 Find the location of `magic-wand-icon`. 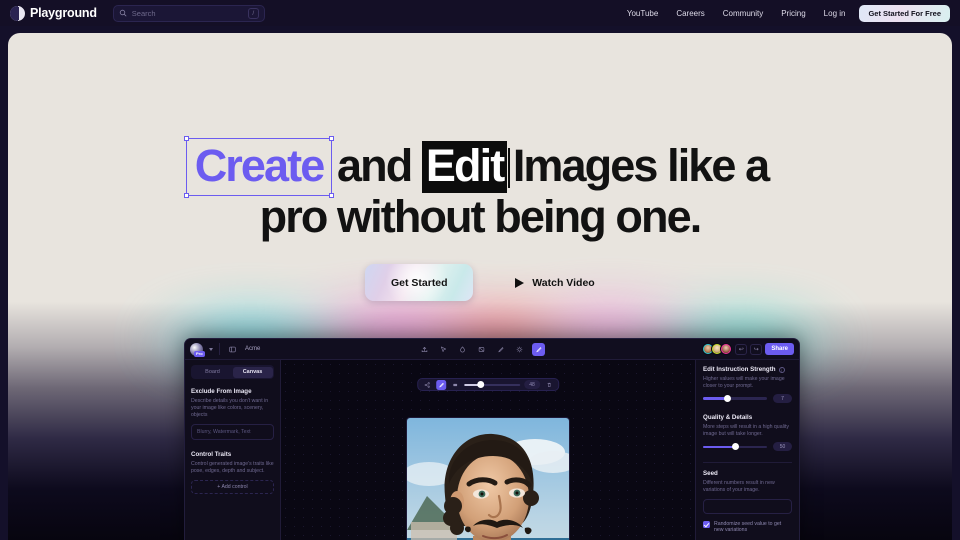

magic-wand-icon is located at coordinates (519, 349).